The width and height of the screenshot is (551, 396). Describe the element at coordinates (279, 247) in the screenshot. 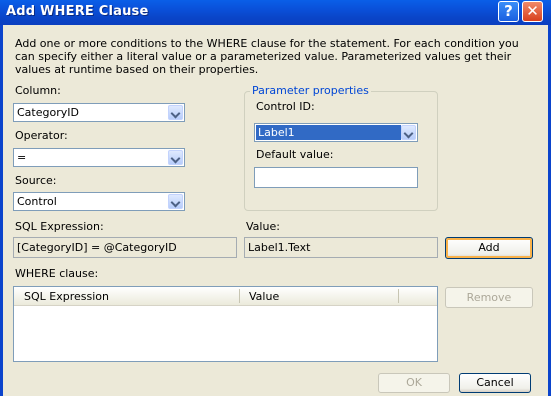

I see `value-value: Label1.Text` at that location.